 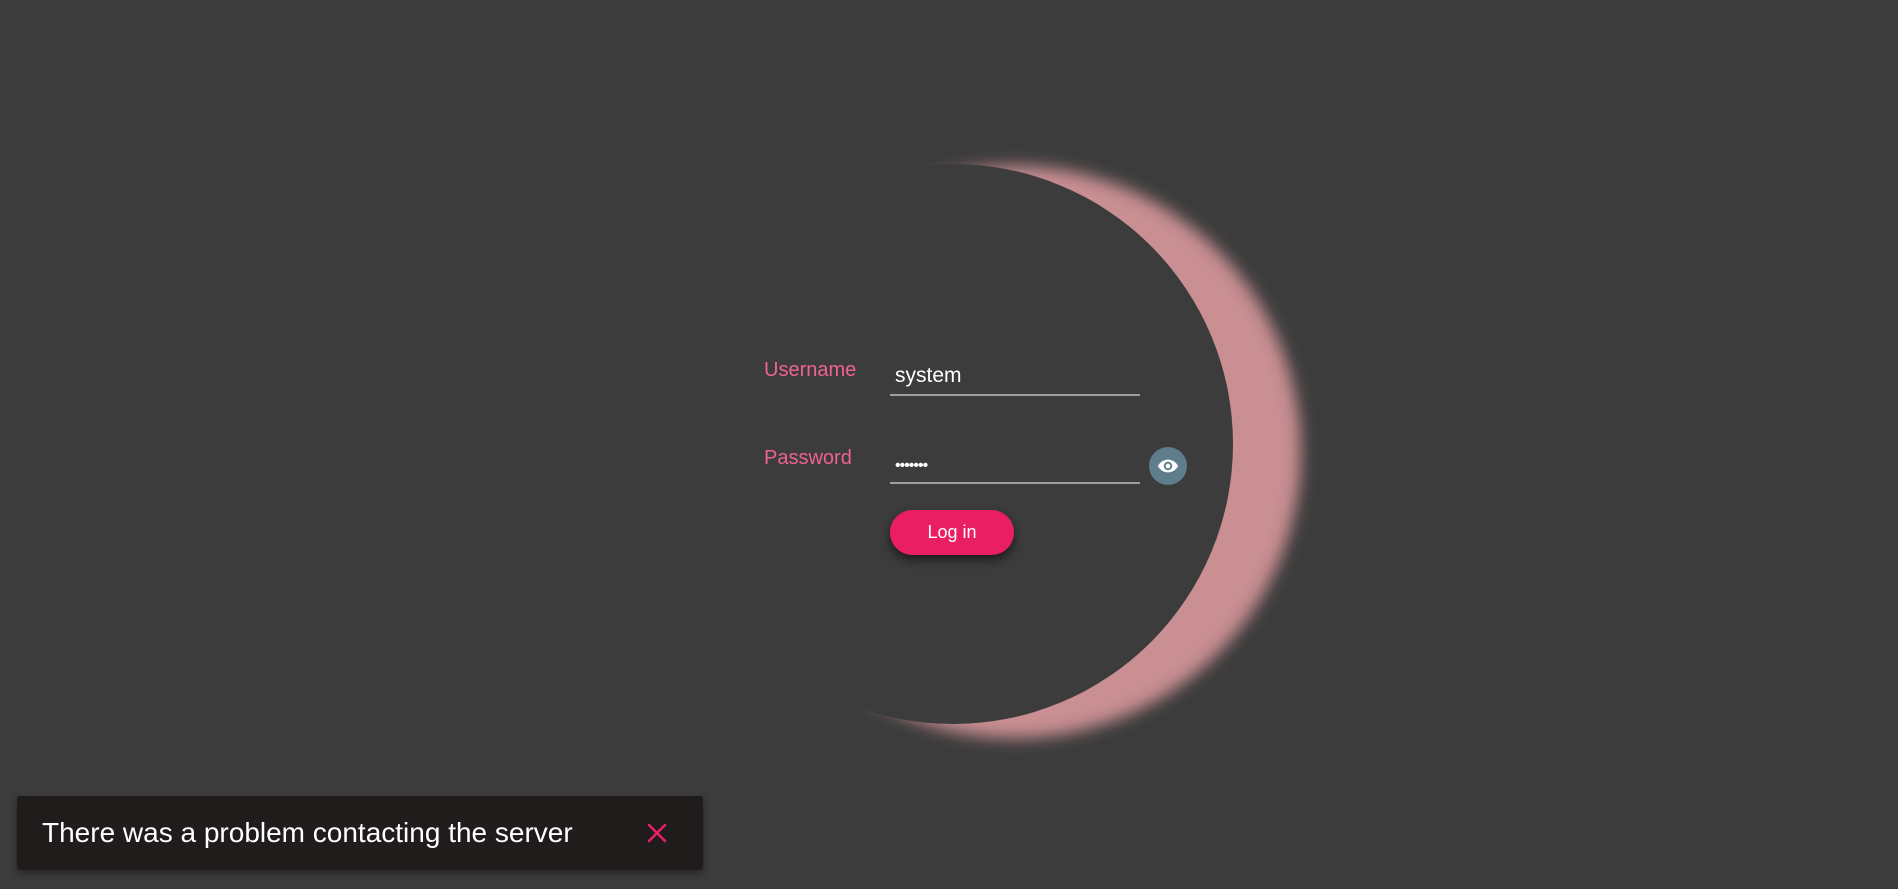 I want to click on toggle-password-visibility-button, so click(x=1168, y=466).